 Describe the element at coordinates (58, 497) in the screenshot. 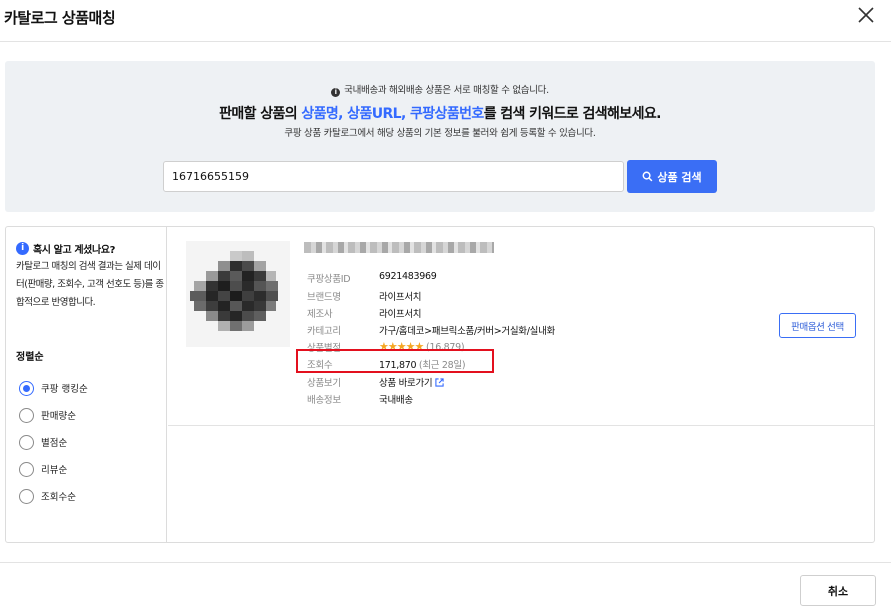

I see `sort-option-label: 조회수순` at that location.